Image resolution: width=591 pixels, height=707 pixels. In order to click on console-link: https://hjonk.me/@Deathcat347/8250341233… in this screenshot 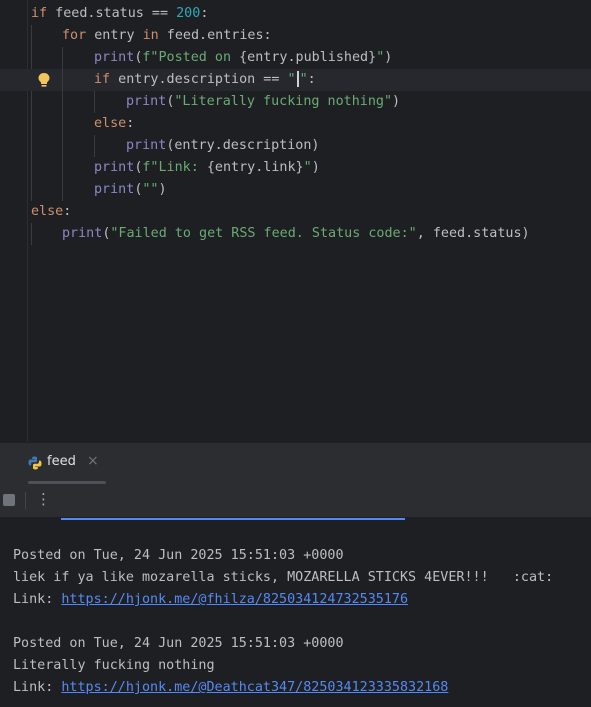, I will do `click(254, 687)`.